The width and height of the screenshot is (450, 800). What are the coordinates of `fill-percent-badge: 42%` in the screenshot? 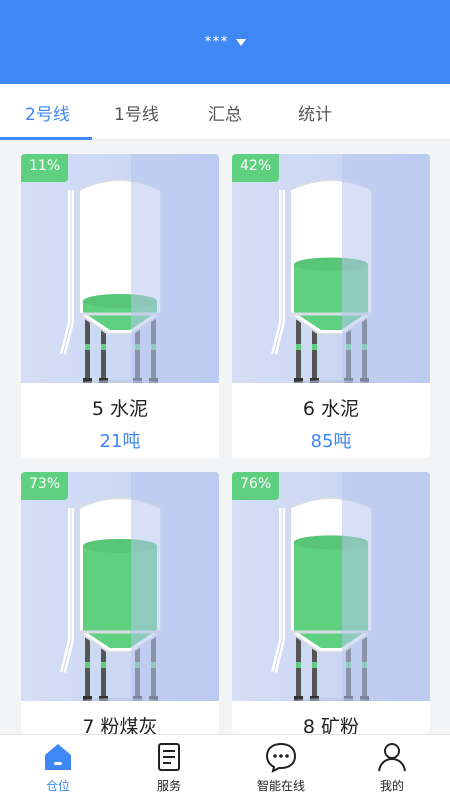 It's located at (256, 168).